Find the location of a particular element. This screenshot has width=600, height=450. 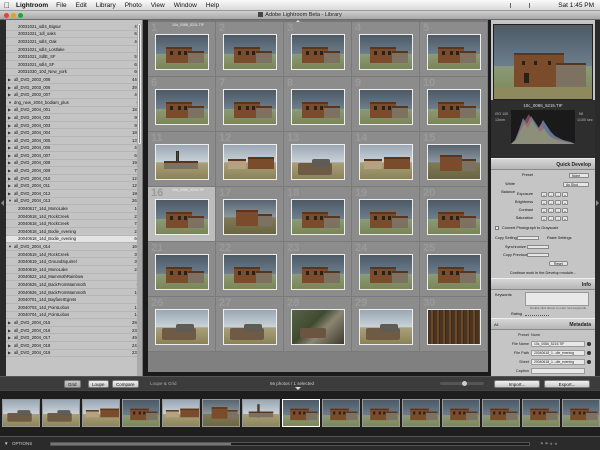

folder-row: ▶ all_DVD_2004_001 182 is located at coordinates (74, 111).